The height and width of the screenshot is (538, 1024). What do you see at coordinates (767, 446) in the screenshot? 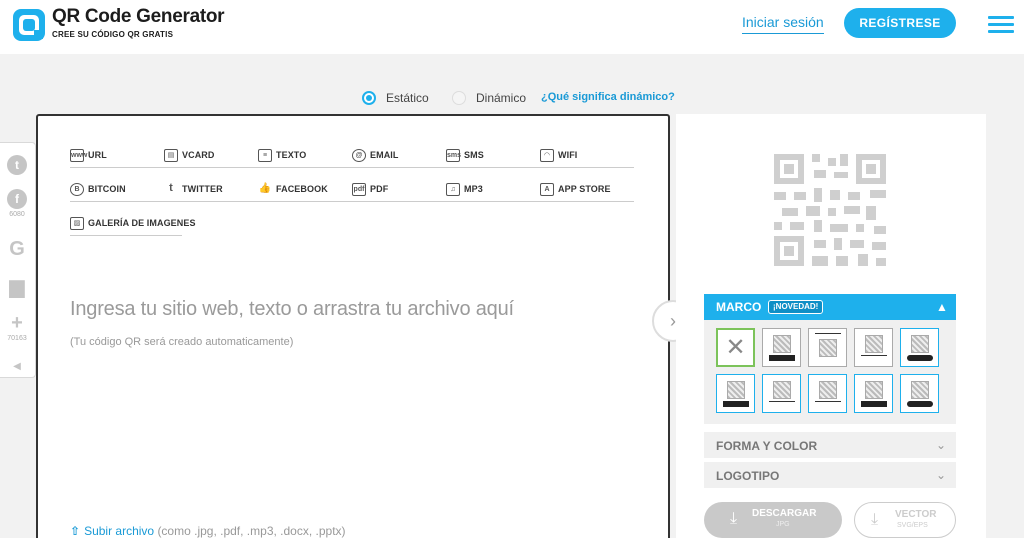
I see `shape-color-title: FORMA Y COLOR` at bounding box center [767, 446].